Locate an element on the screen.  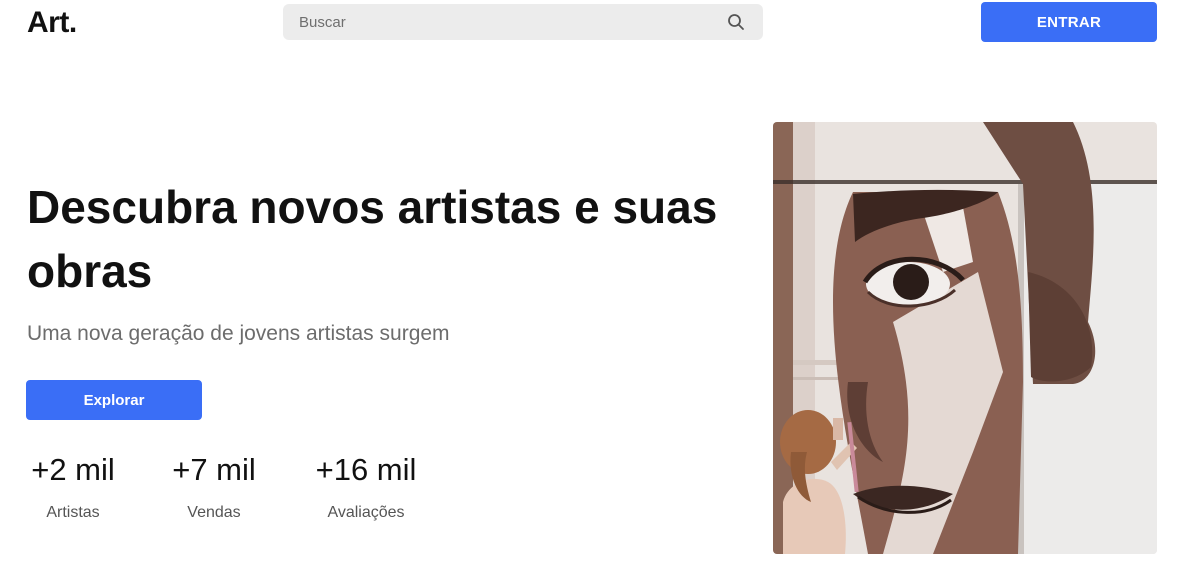
stat-reviews: +16 mil Avaliações is located at coordinates (366, 487).